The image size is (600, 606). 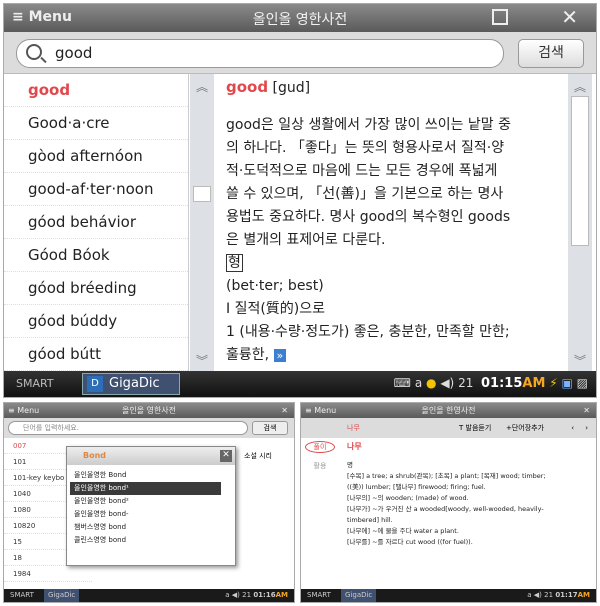 I want to click on tab-usage: 활용, so click(x=320, y=466).